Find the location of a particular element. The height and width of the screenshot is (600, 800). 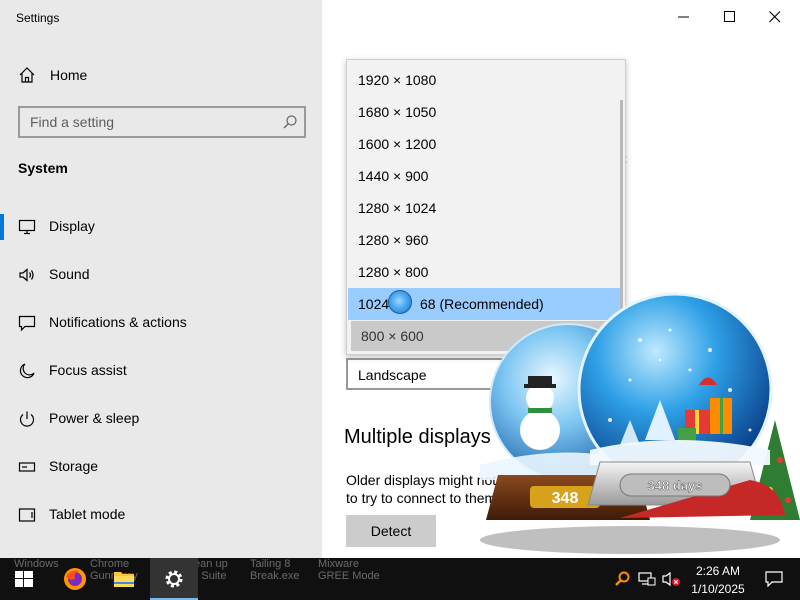

windows-icon is located at coordinates (24, 579).